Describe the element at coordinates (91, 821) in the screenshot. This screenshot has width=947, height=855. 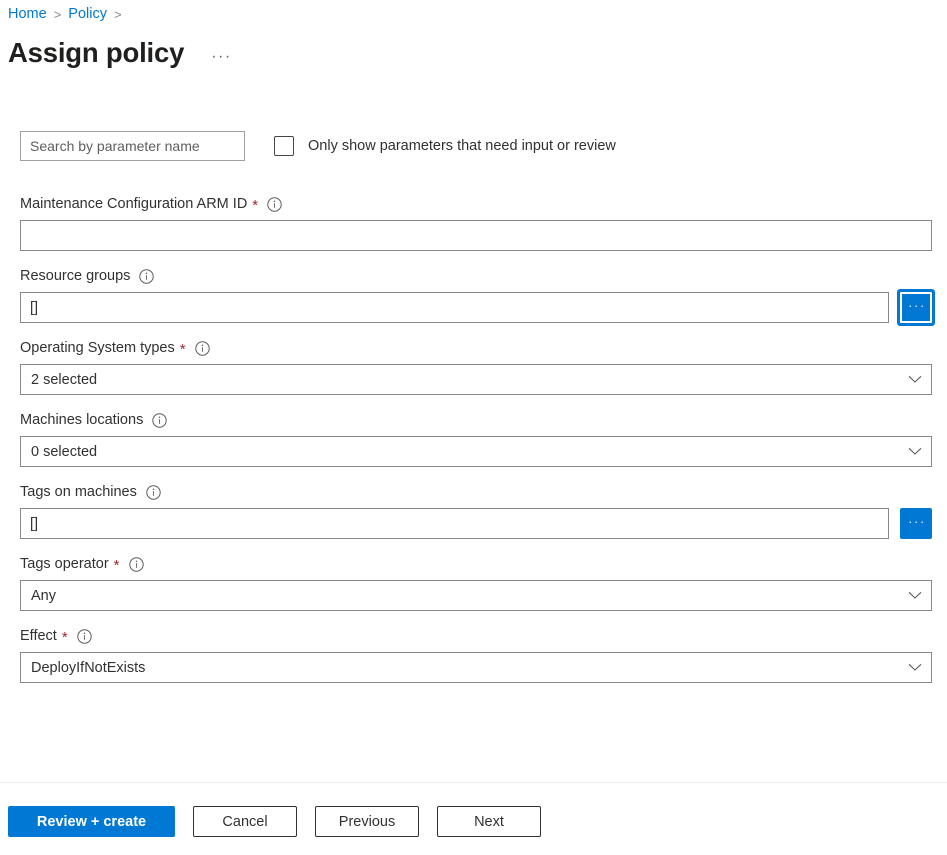
I see `review-create-button: Review + create` at that location.